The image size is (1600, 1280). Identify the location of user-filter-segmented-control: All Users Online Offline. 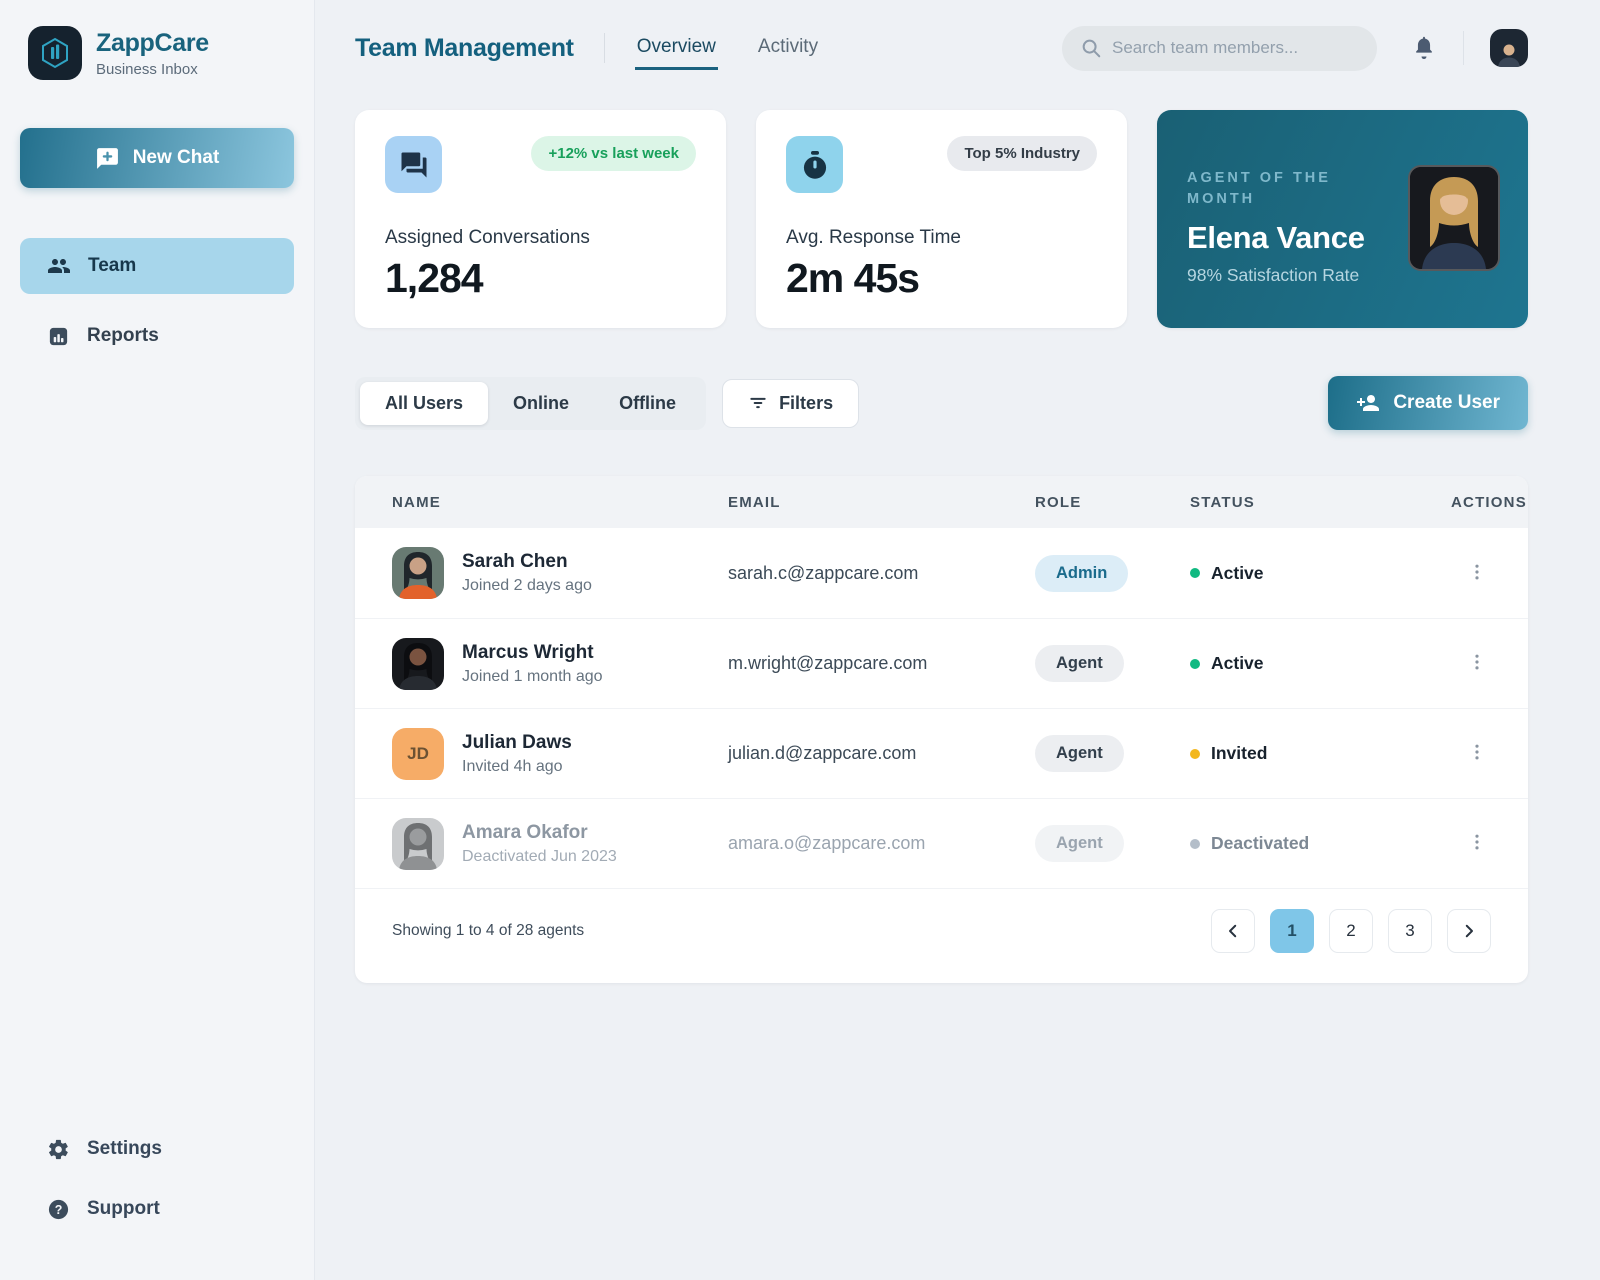
(531, 403).